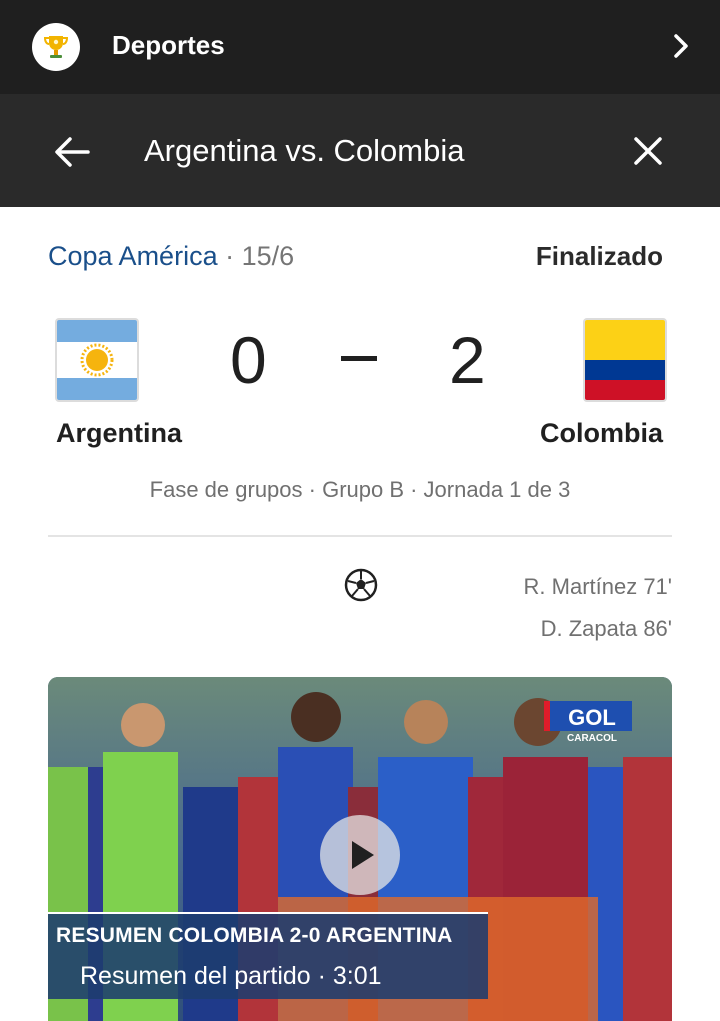 This screenshot has height=1021, width=720. What do you see at coordinates (601, 433) in the screenshot?
I see `away-team-name: Colombia` at bounding box center [601, 433].